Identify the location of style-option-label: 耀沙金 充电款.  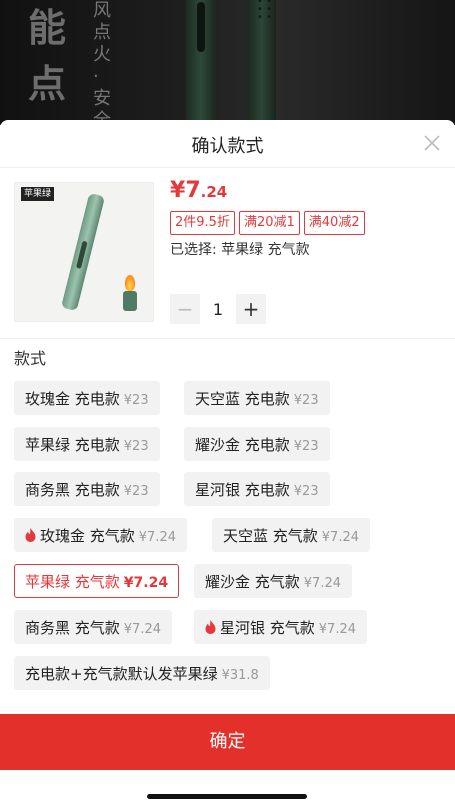
(242, 445).